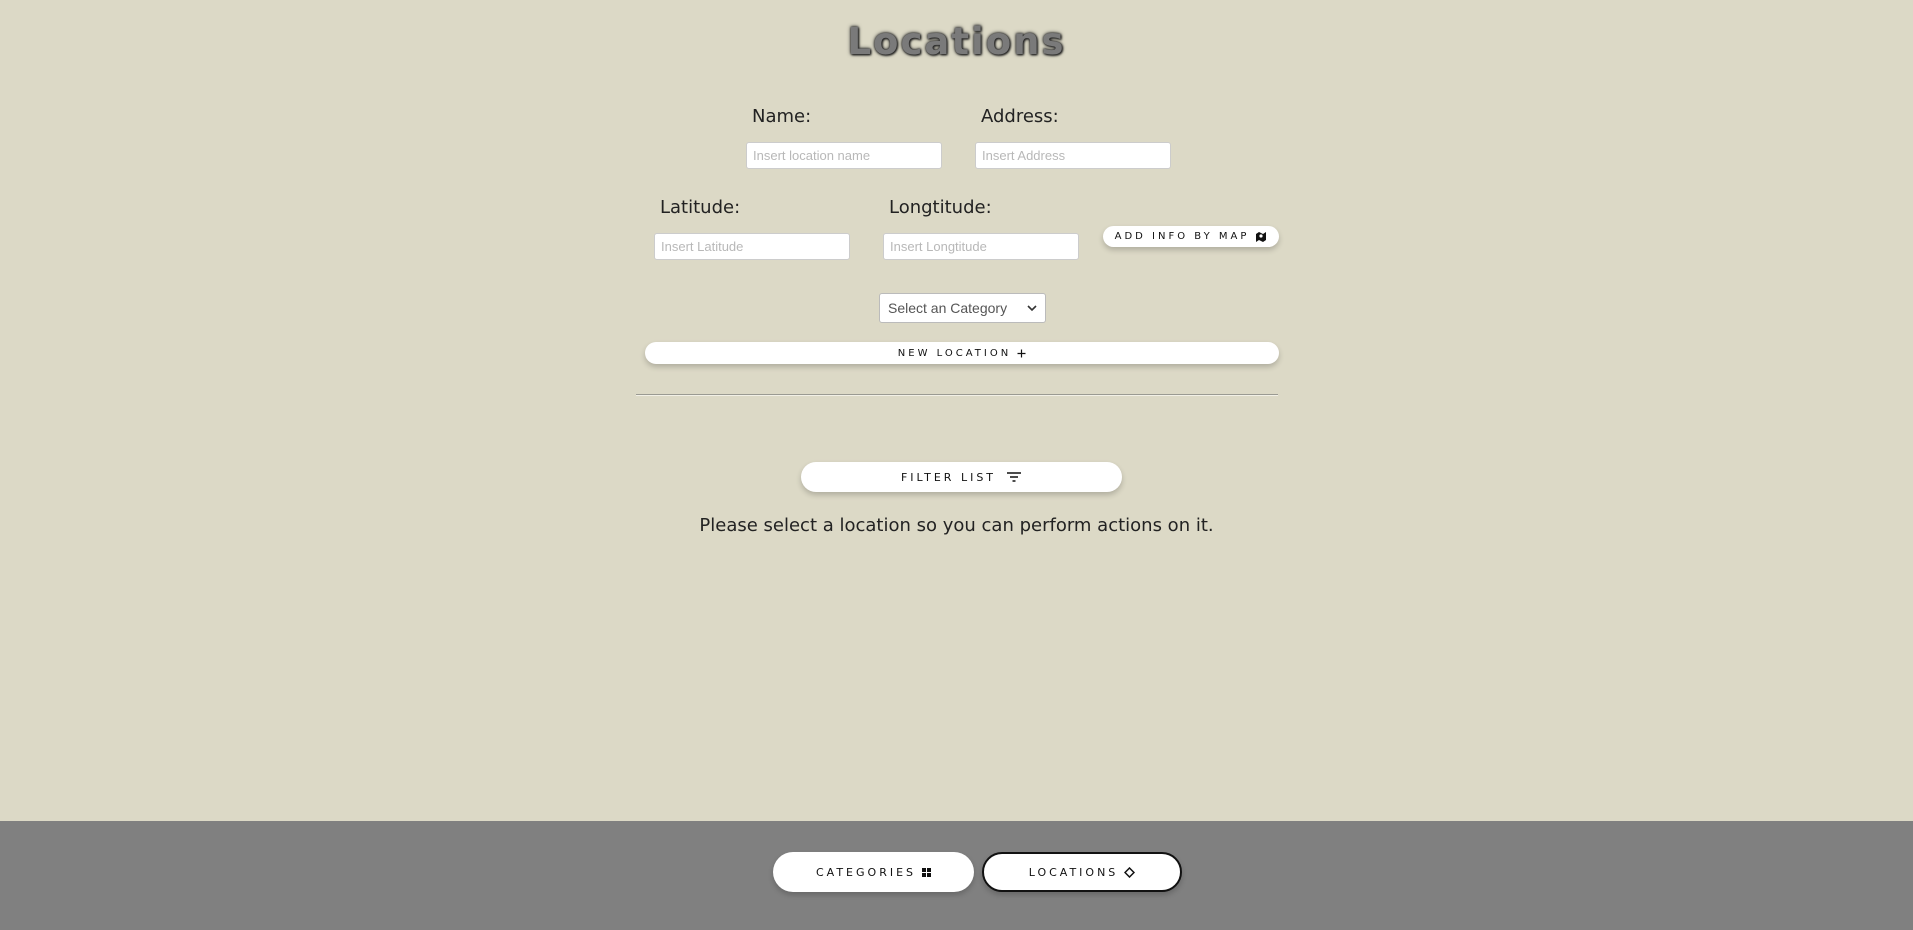 The image size is (1913, 930). Describe the element at coordinates (1032, 307) in the screenshot. I see `chevron-down-icon` at that location.